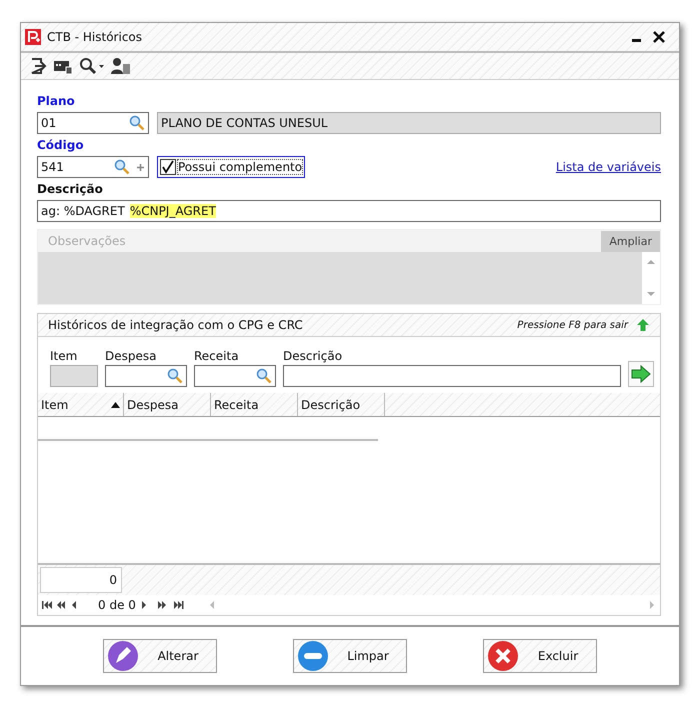  What do you see at coordinates (608, 167) in the screenshot?
I see `variables-link: Lista de variáveis` at bounding box center [608, 167].